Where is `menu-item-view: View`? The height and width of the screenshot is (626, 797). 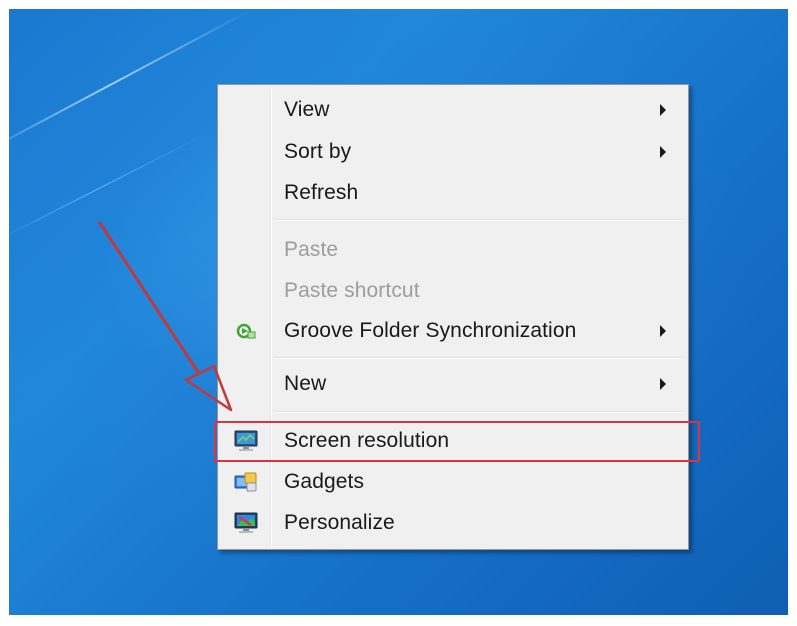 menu-item-view: View is located at coordinates (453, 110).